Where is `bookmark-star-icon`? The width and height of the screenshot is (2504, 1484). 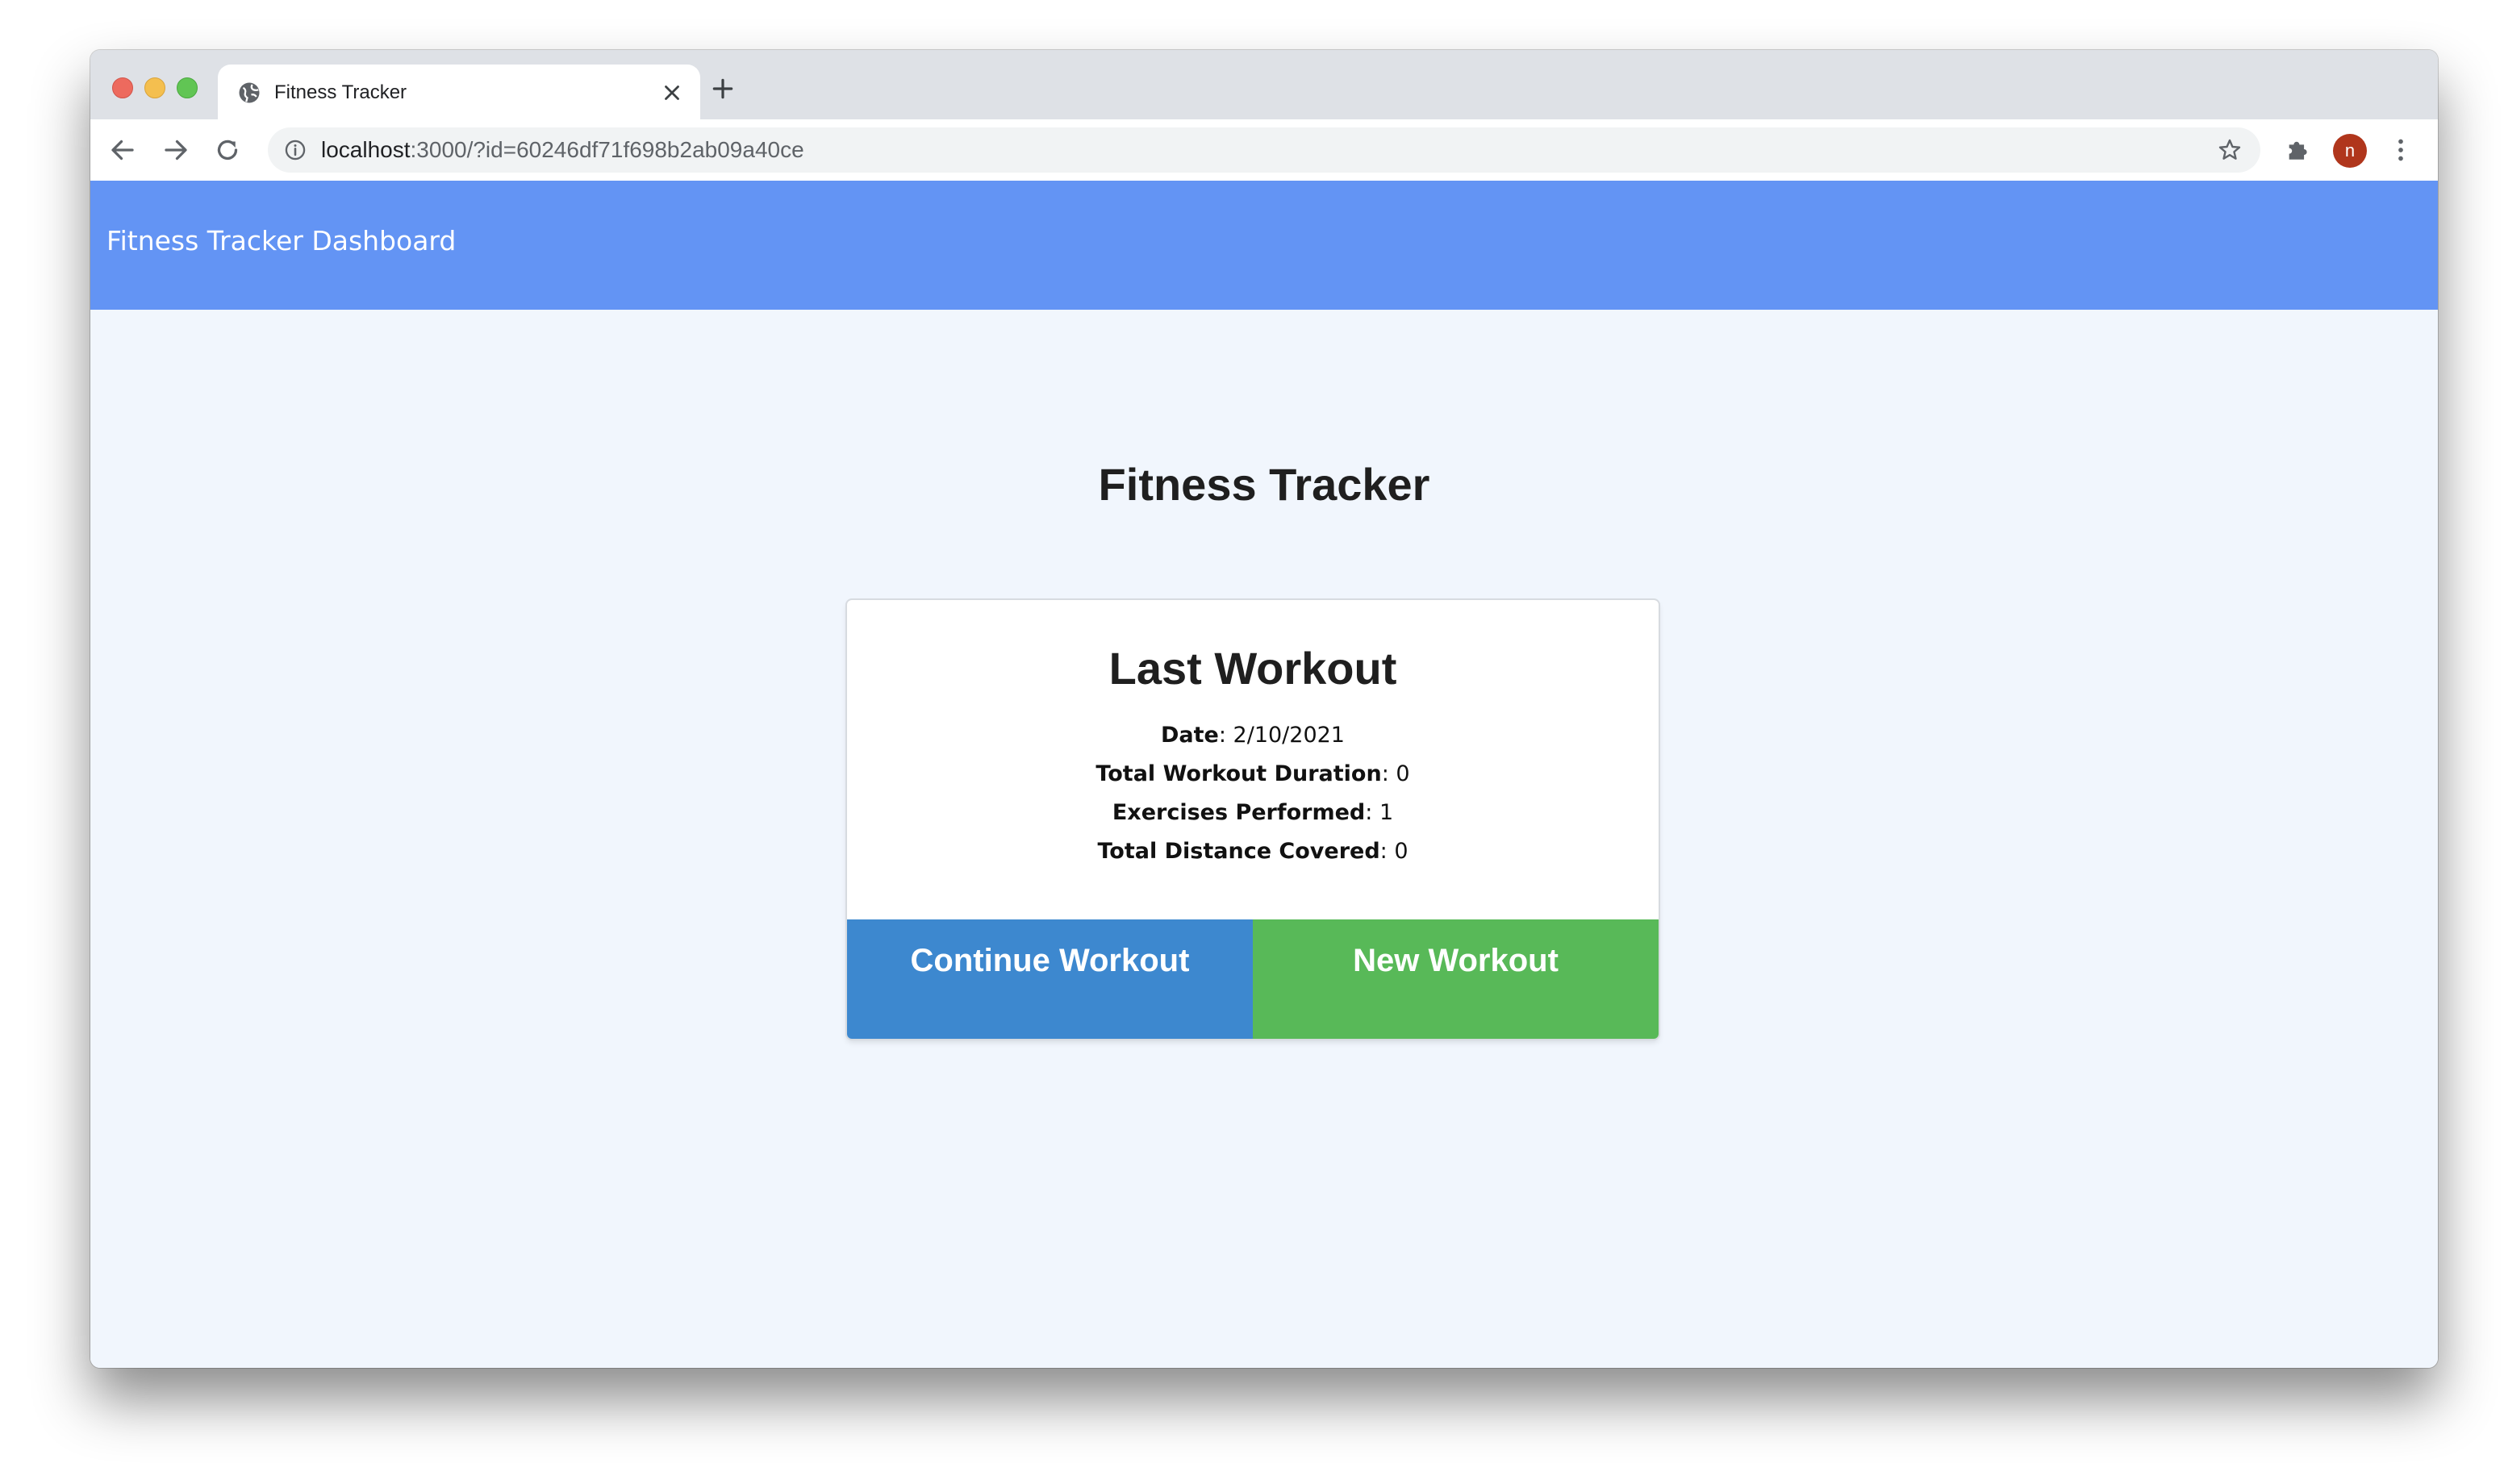
bookmark-star-icon is located at coordinates (2230, 150).